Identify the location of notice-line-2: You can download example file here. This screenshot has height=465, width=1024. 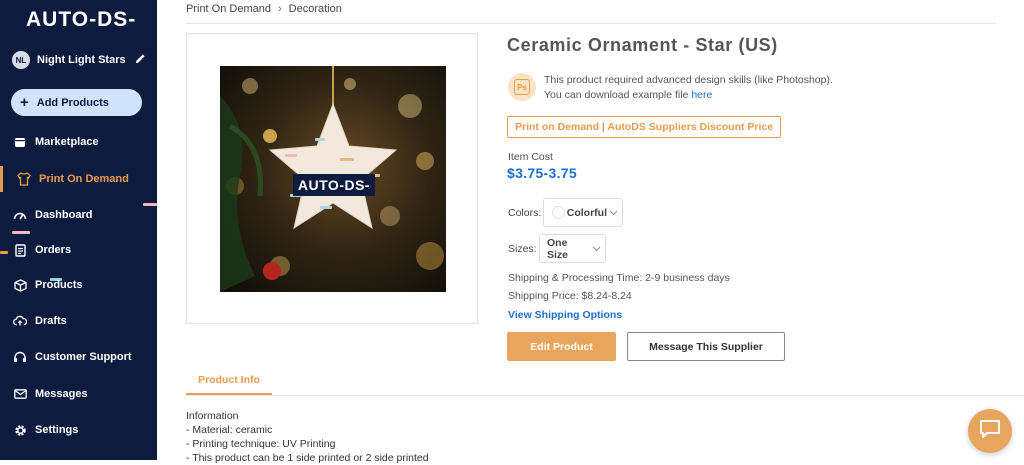
(628, 95).